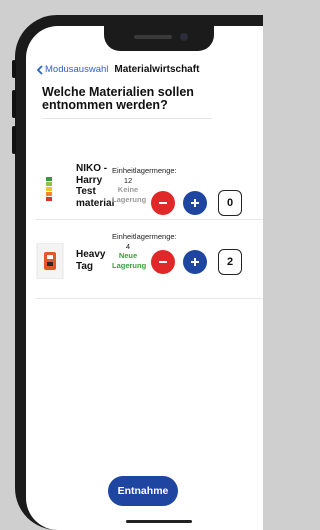  What do you see at coordinates (184, 37) in the screenshot?
I see `camera-icon` at bounding box center [184, 37].